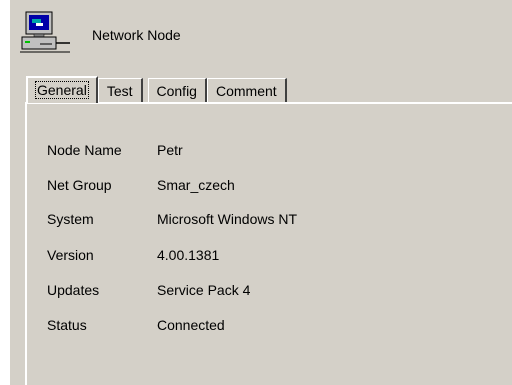 The image size is (512, 385). What do you see at coordinates (84, 150) in the screenshot?
I see `node-name-label: Node Name` at bounding box center [84, 150].